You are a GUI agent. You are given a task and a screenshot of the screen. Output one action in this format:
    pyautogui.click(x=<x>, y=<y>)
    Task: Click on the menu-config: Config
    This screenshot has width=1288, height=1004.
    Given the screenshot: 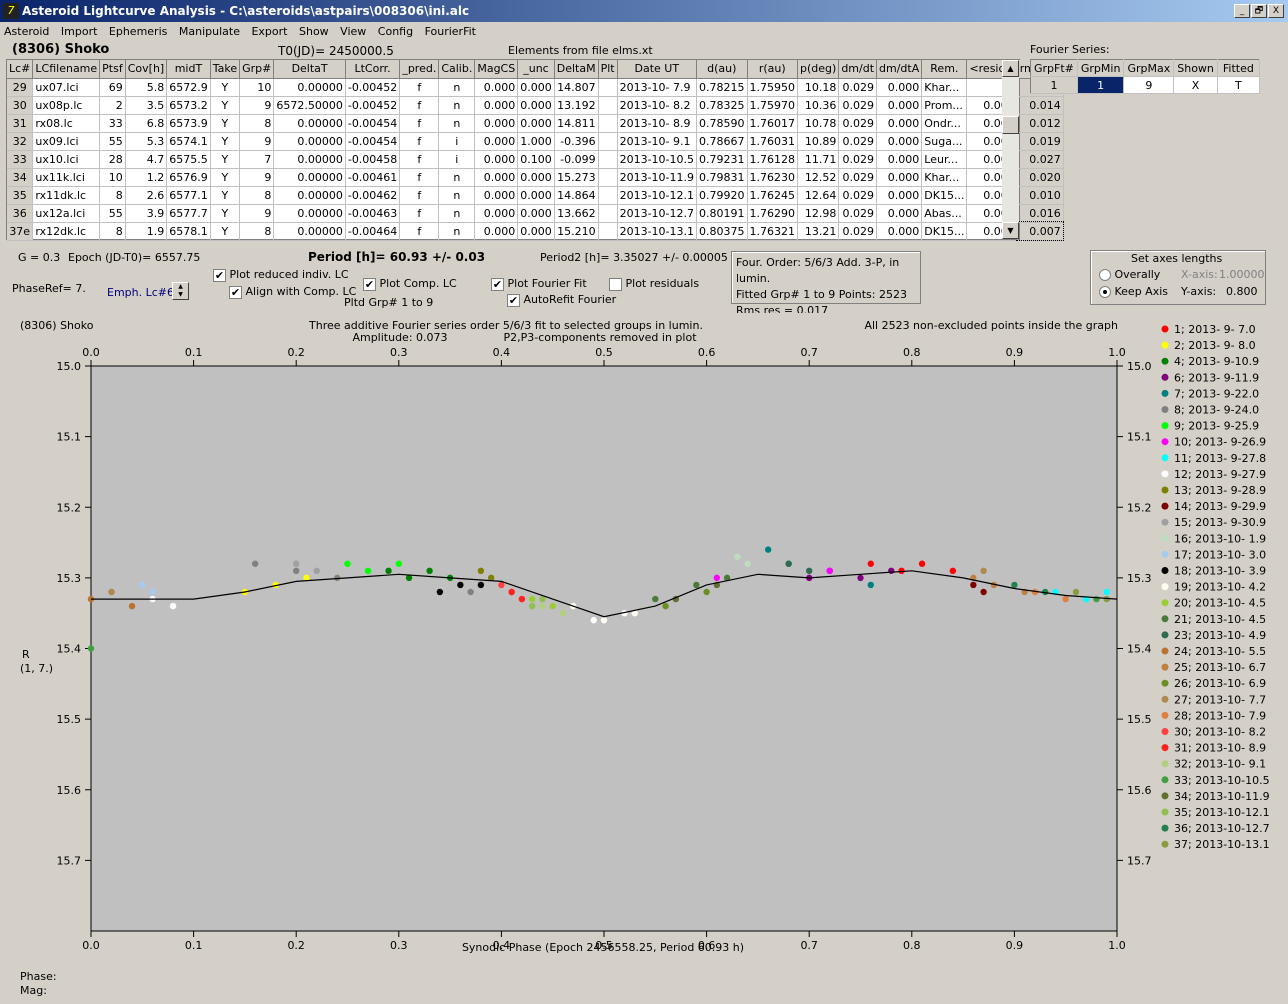 What is the action you would take?
    pyautogui.click(x=395, y=31)
    